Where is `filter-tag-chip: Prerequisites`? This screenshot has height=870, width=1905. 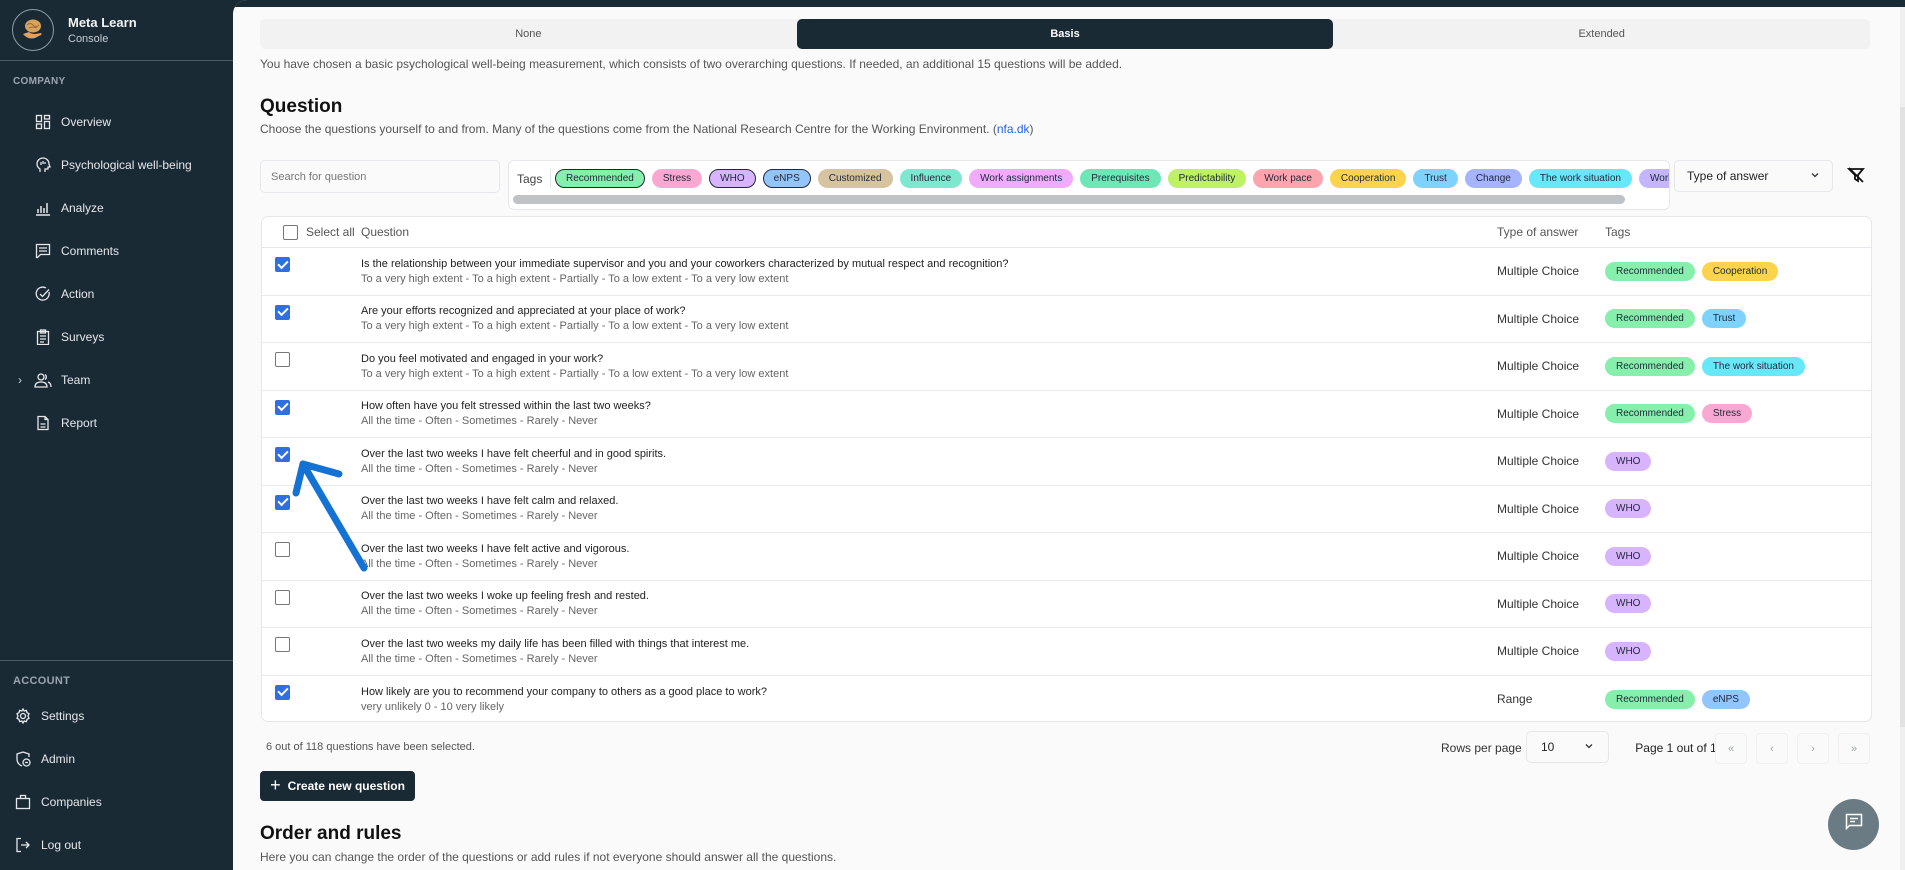 filter-tag-chip: Prerequisites is located at coordinates (1120, 178).